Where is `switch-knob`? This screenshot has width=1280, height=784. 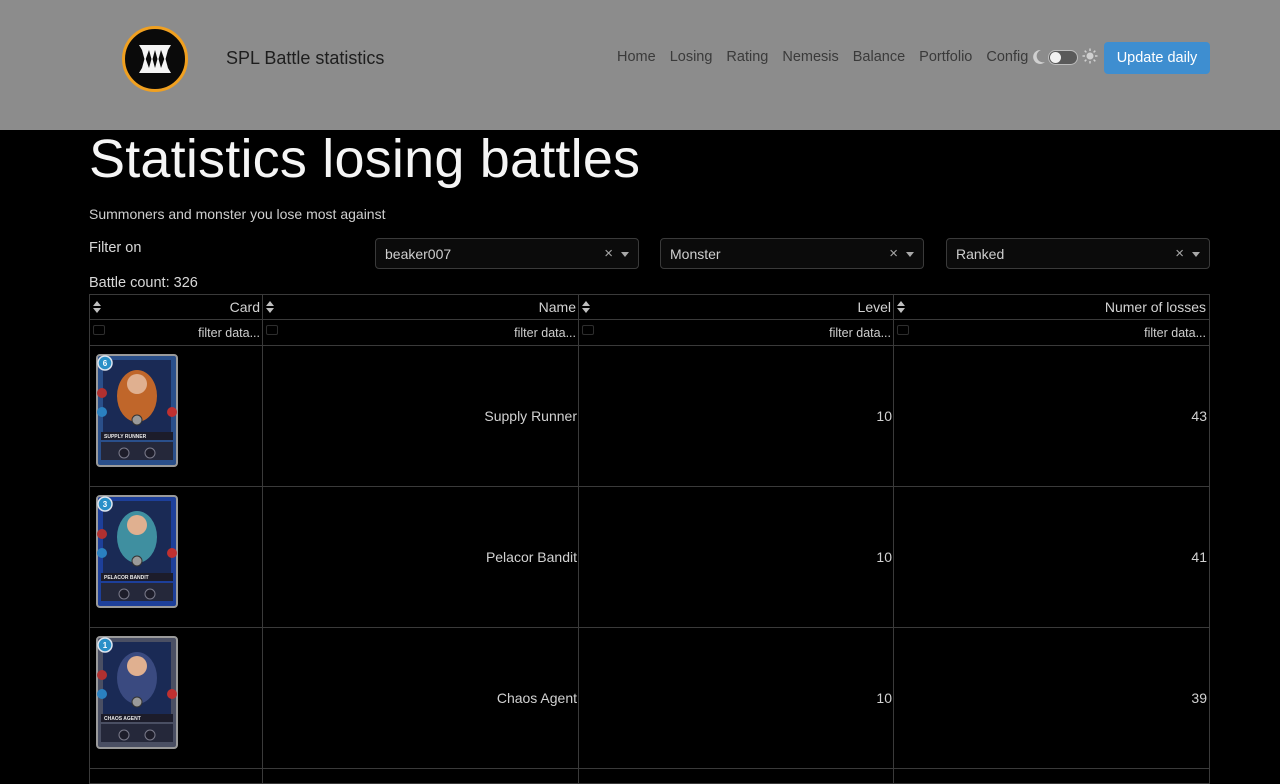
switch-knob is located at coordinates (1055, 57).